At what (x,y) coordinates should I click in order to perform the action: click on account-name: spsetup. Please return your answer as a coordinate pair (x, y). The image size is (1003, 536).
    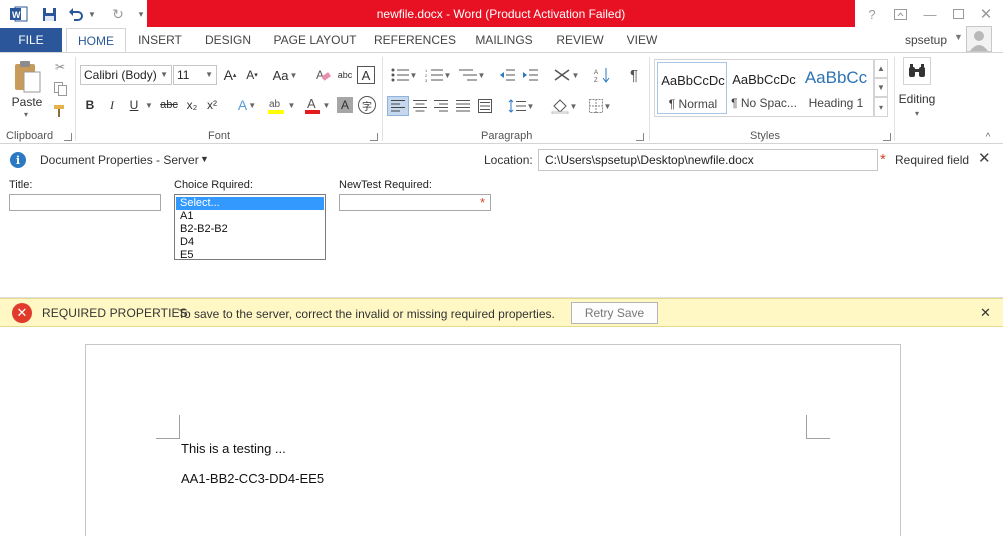
    Looking at the image, I should click on (926, 40).